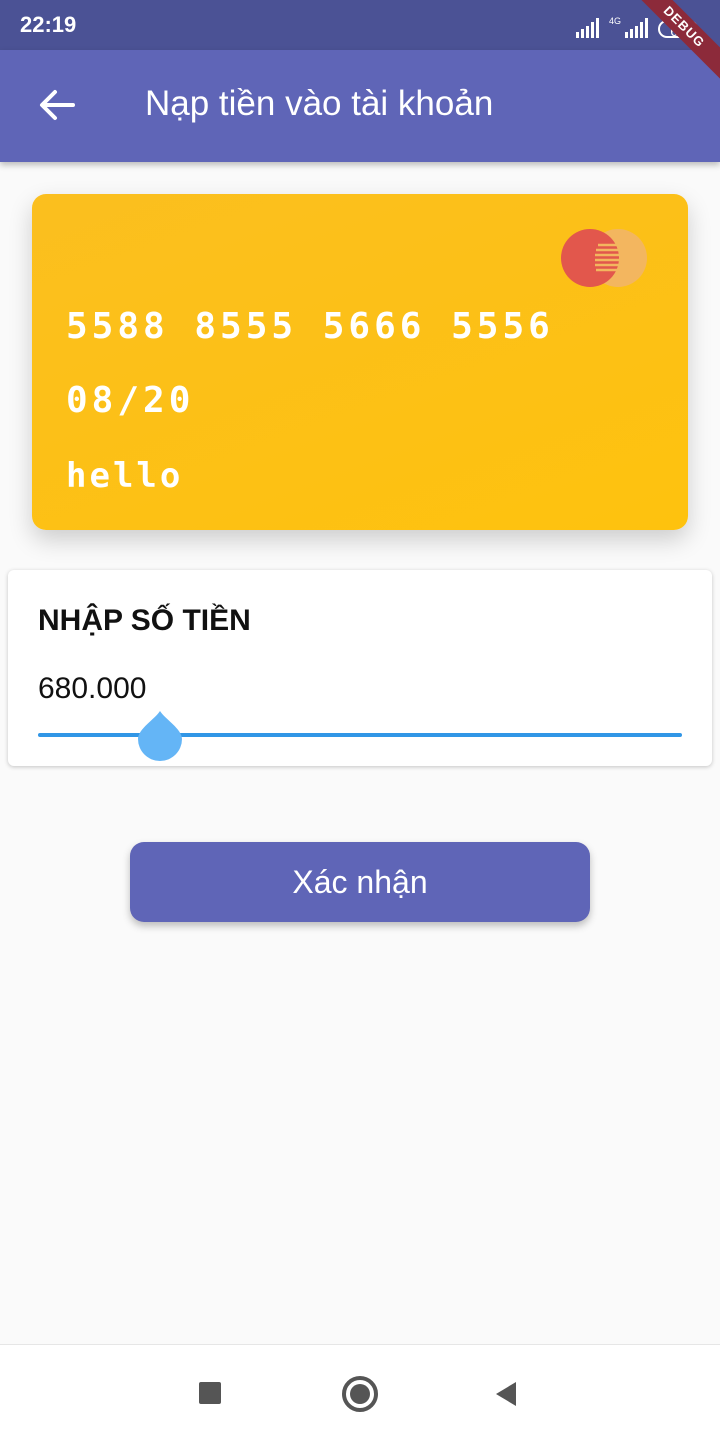 The width and height of the screenshot is (720, 1441). I want to click on card-number: 5588 8555 5666 5556, so click(310, 326).